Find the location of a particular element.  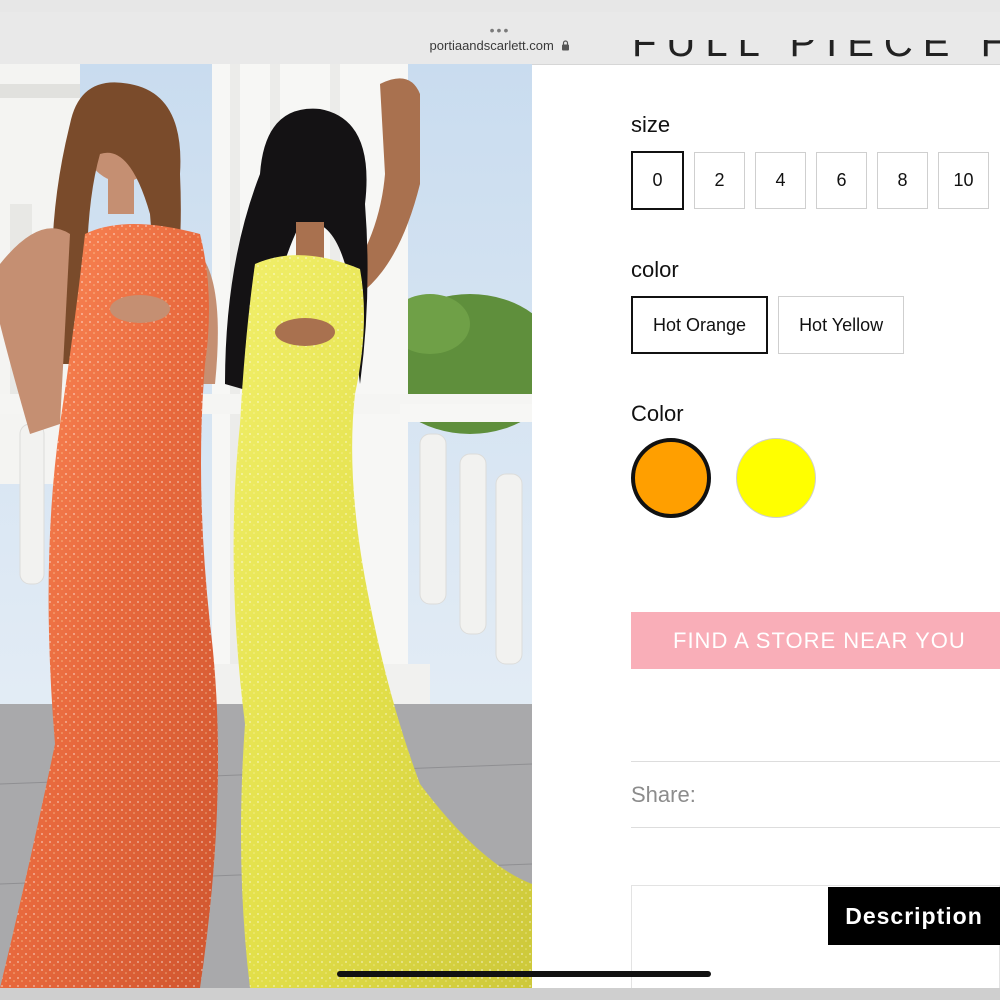

swatch-hot-orange is located at coordinates (671, 478).